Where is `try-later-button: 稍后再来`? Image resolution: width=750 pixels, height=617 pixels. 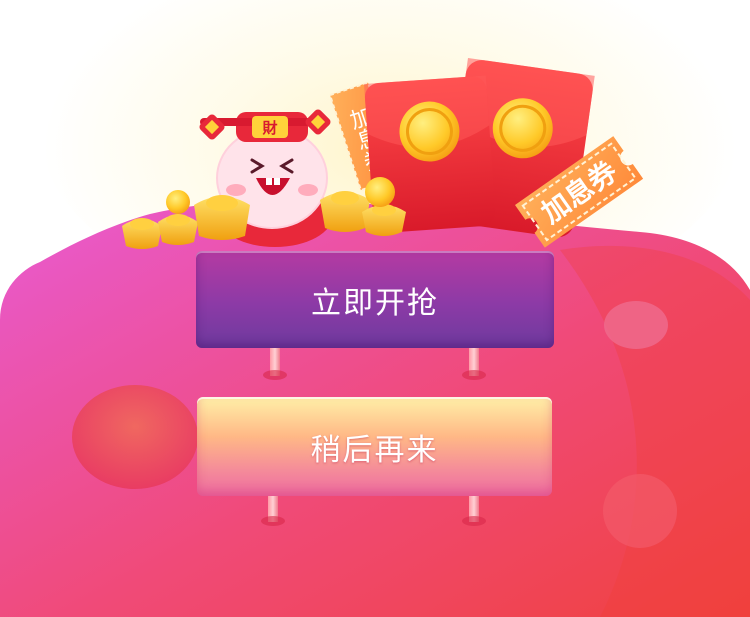
try-later-button: 稍后再来 is located at coordinates (374, 446).